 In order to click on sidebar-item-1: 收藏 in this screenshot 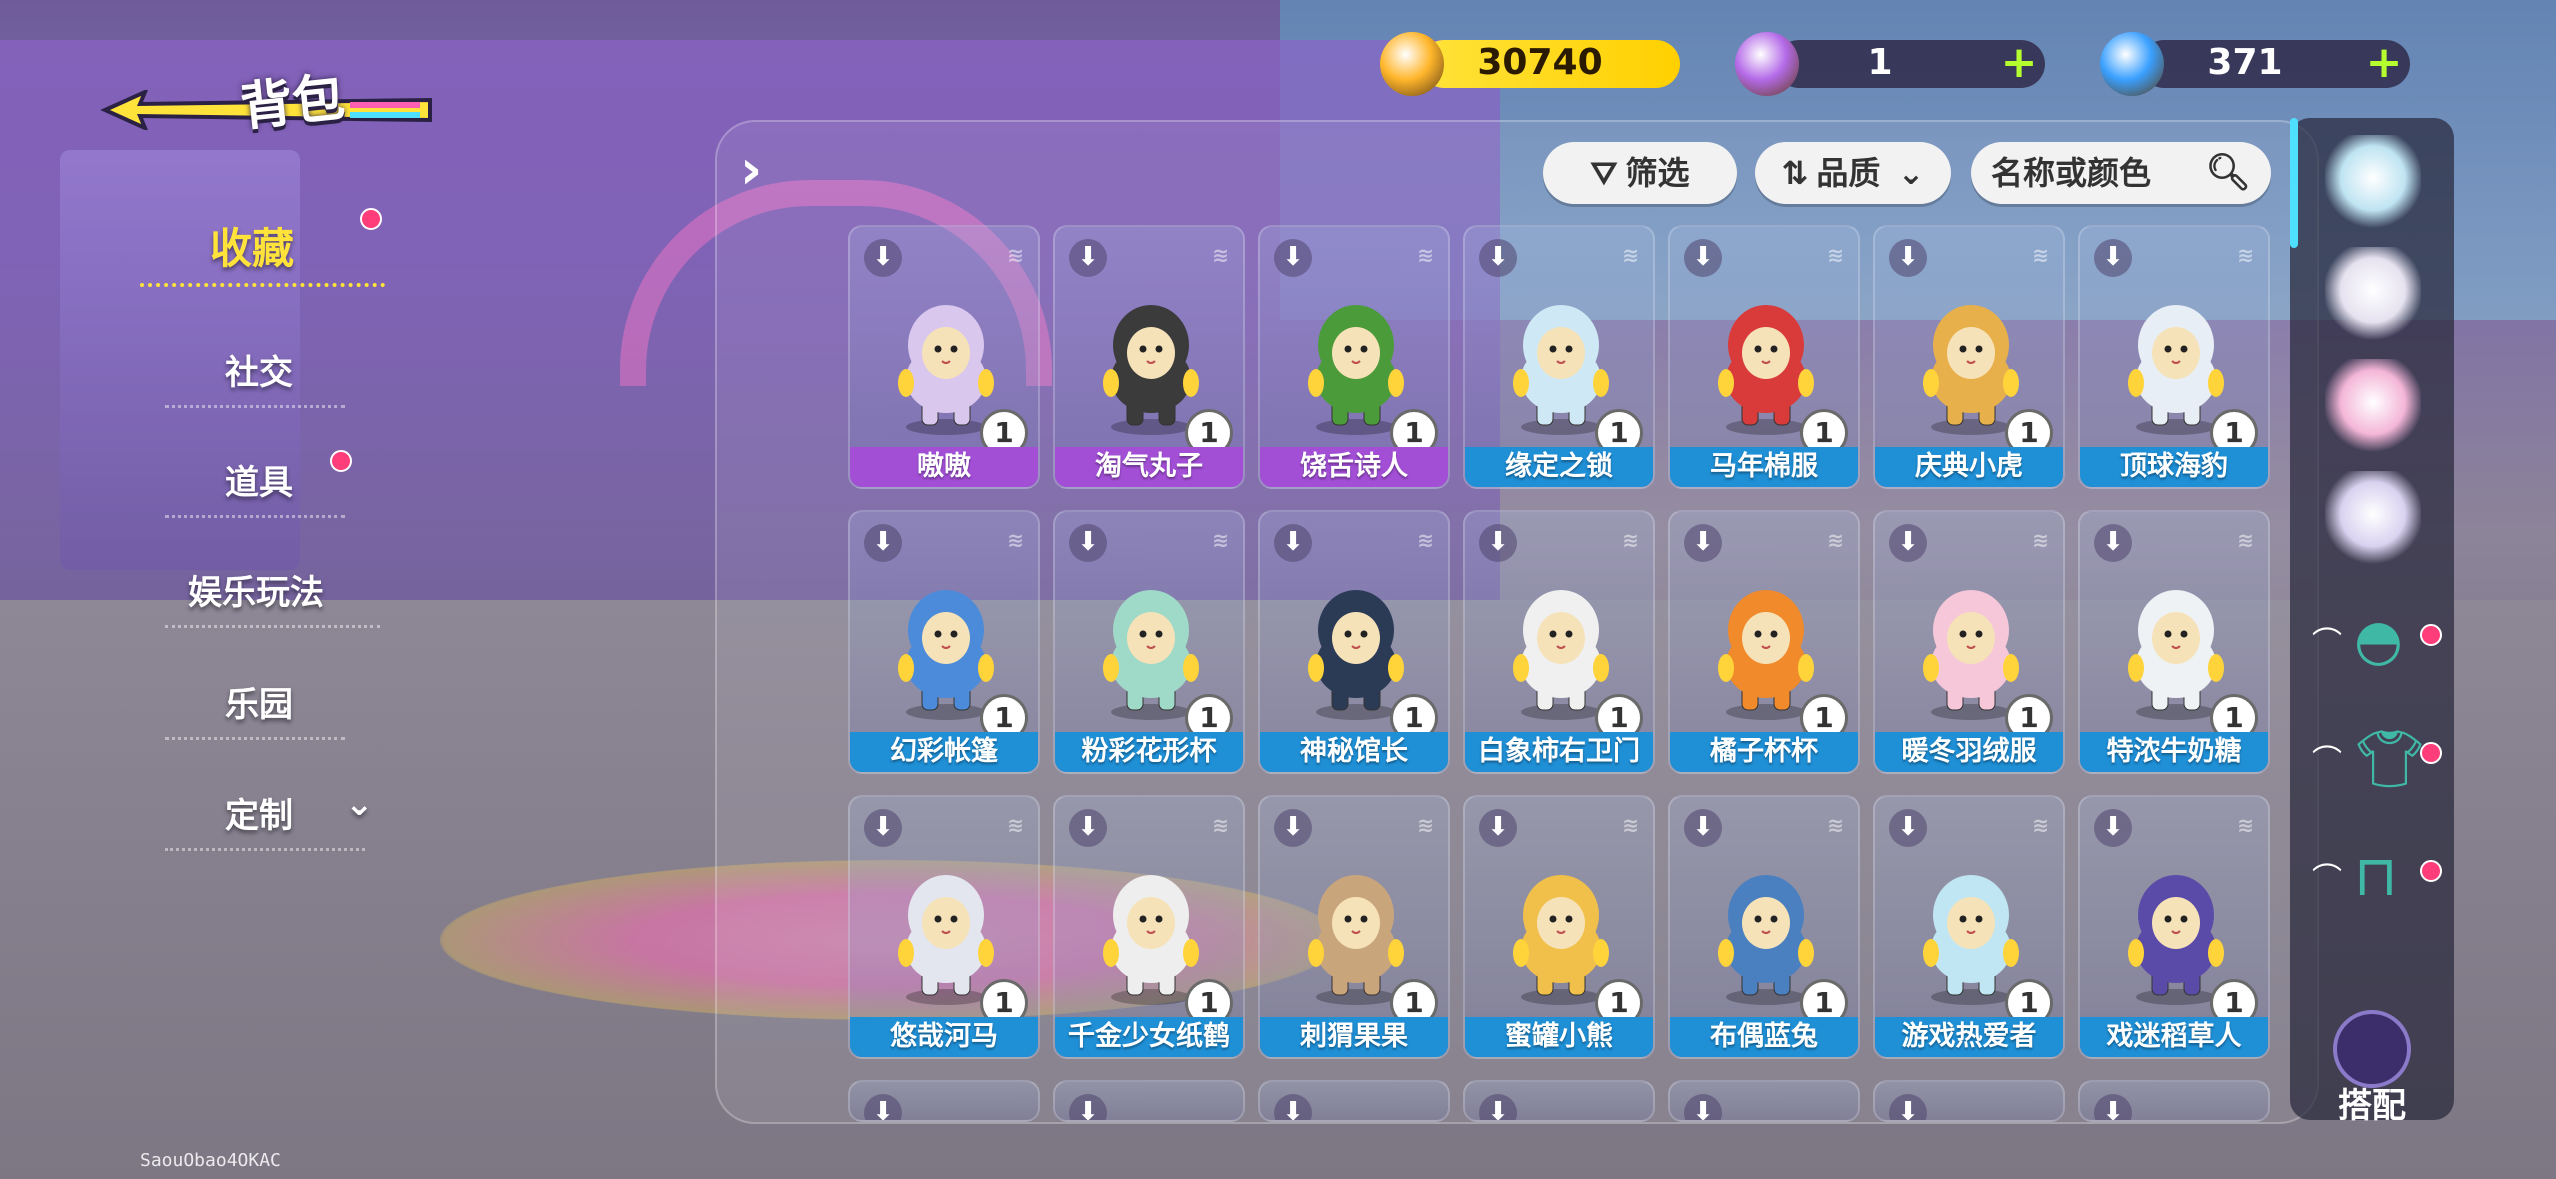, I will do `click(252, 245)`.